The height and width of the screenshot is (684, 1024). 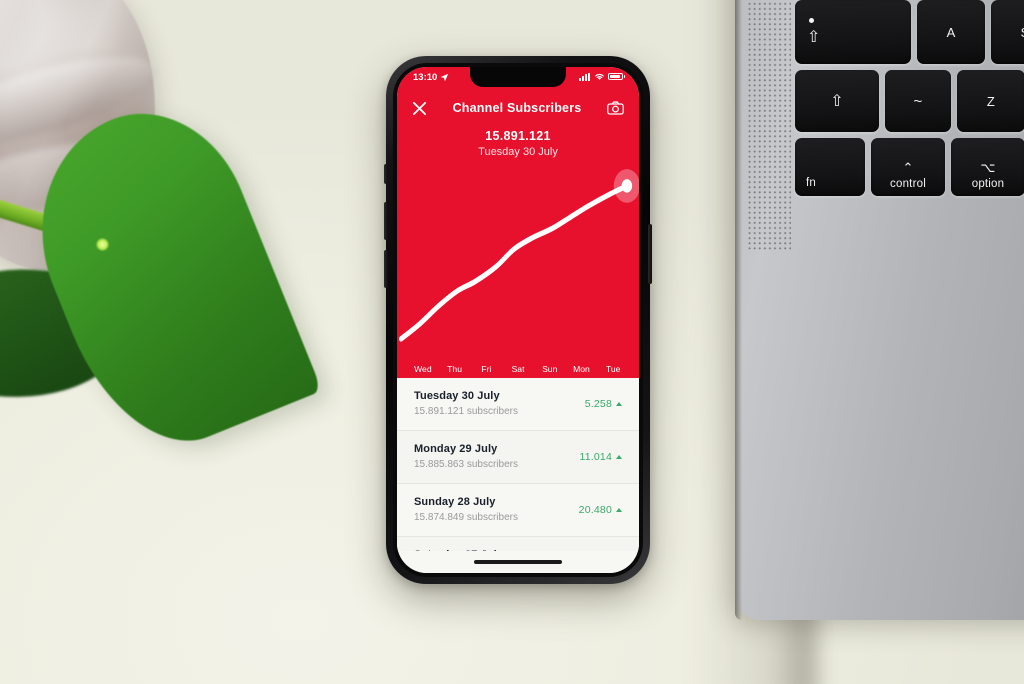 I want to click on x-tick-sat: Sat, so click(x=518, y=369).